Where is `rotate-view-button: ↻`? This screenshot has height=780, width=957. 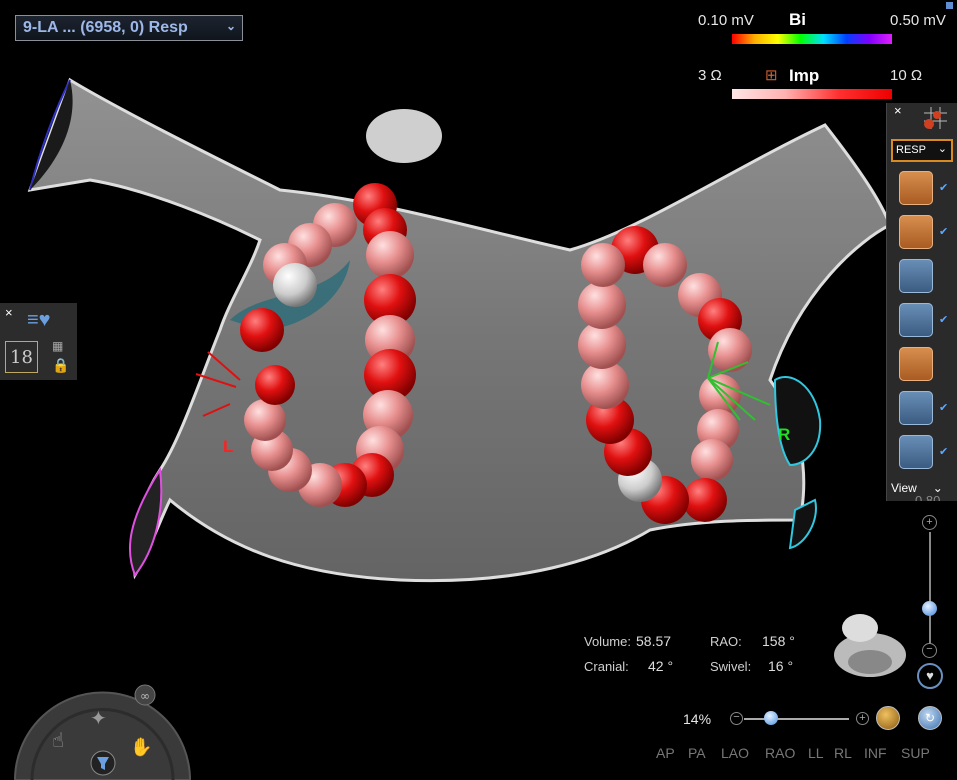
rotate-view-button: ↻ is located at coordinates (930, 718).